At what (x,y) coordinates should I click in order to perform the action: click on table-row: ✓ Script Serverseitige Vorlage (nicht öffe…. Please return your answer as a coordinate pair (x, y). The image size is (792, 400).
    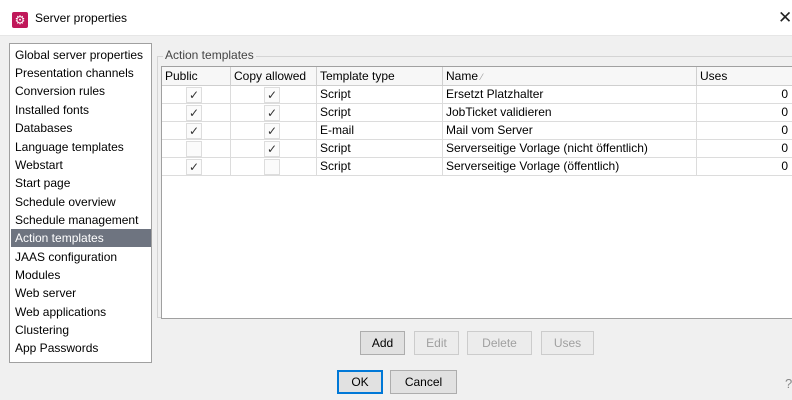
    Looking at the image, I should click on (477, 149).